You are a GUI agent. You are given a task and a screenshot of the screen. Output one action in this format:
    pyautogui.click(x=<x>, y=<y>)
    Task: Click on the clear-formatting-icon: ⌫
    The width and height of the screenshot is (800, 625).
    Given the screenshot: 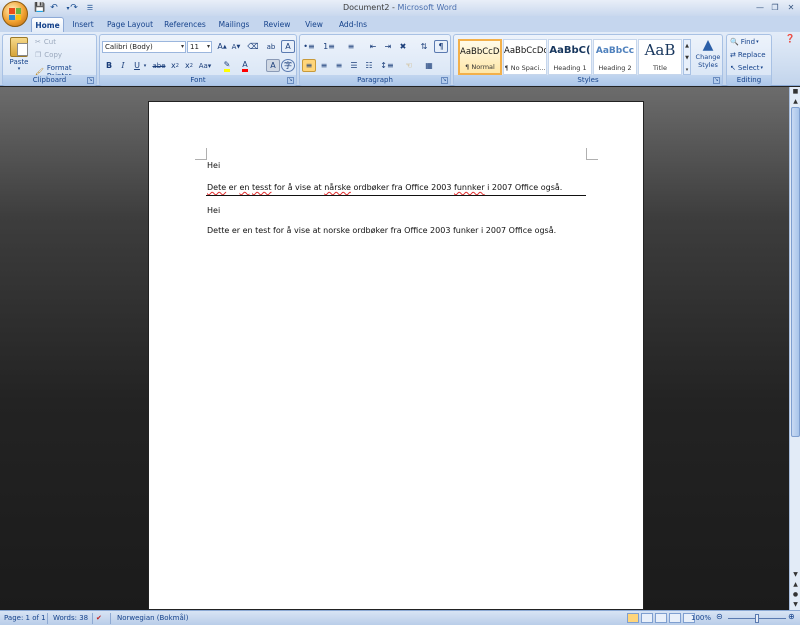 What is the action you would take?
    pyautogui.click(x=253, y=46)
    